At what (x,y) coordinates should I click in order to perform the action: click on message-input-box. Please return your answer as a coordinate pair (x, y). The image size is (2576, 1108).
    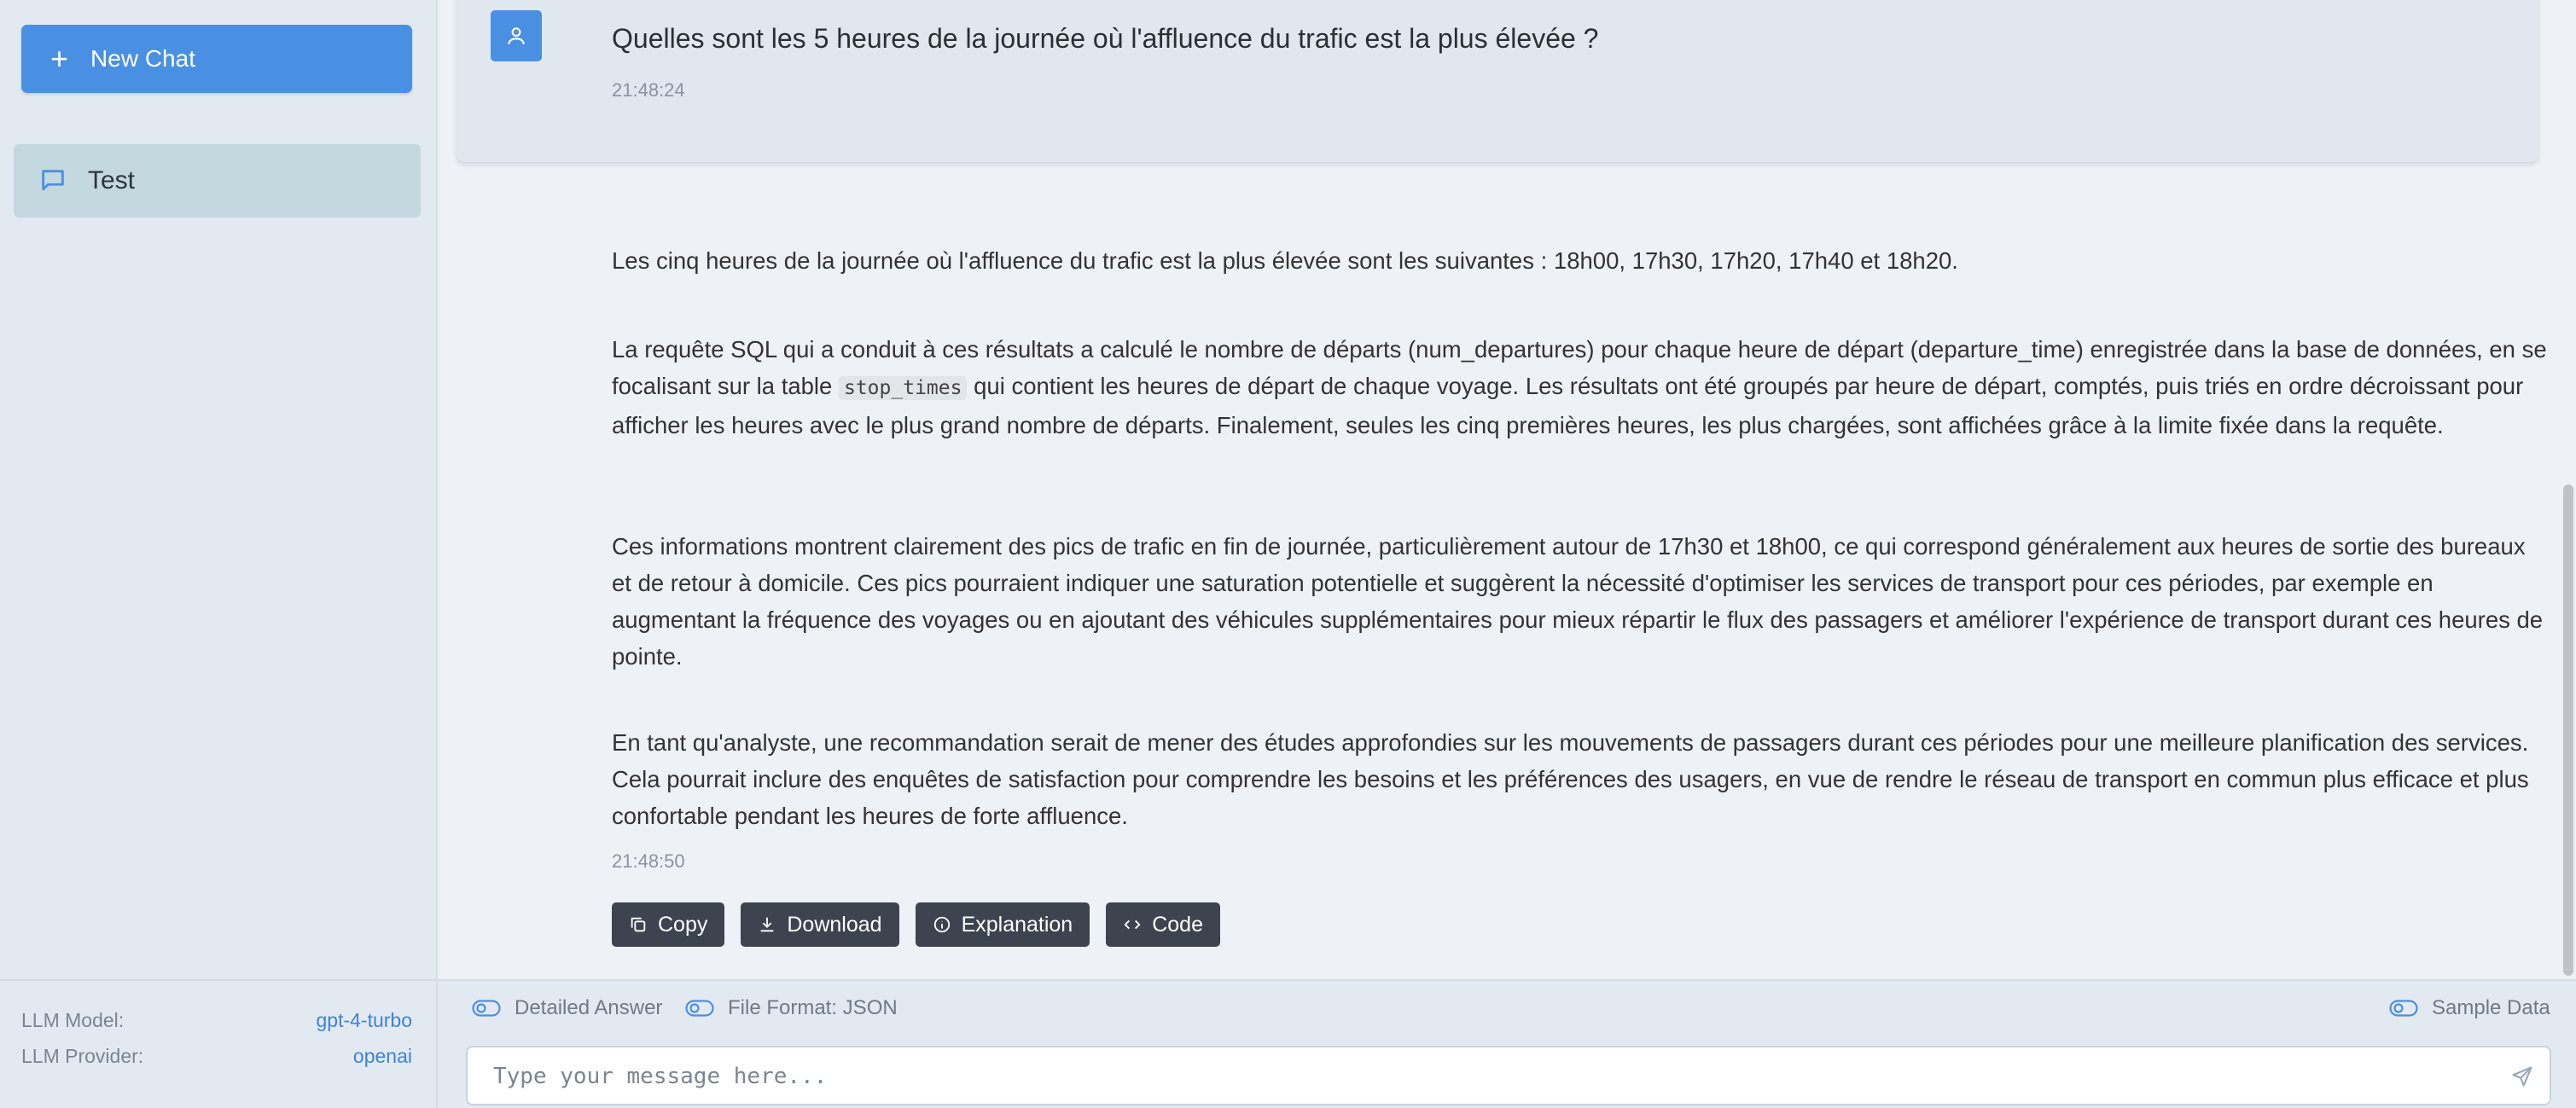
    Looking at the image, I should click on (1508, 1075).